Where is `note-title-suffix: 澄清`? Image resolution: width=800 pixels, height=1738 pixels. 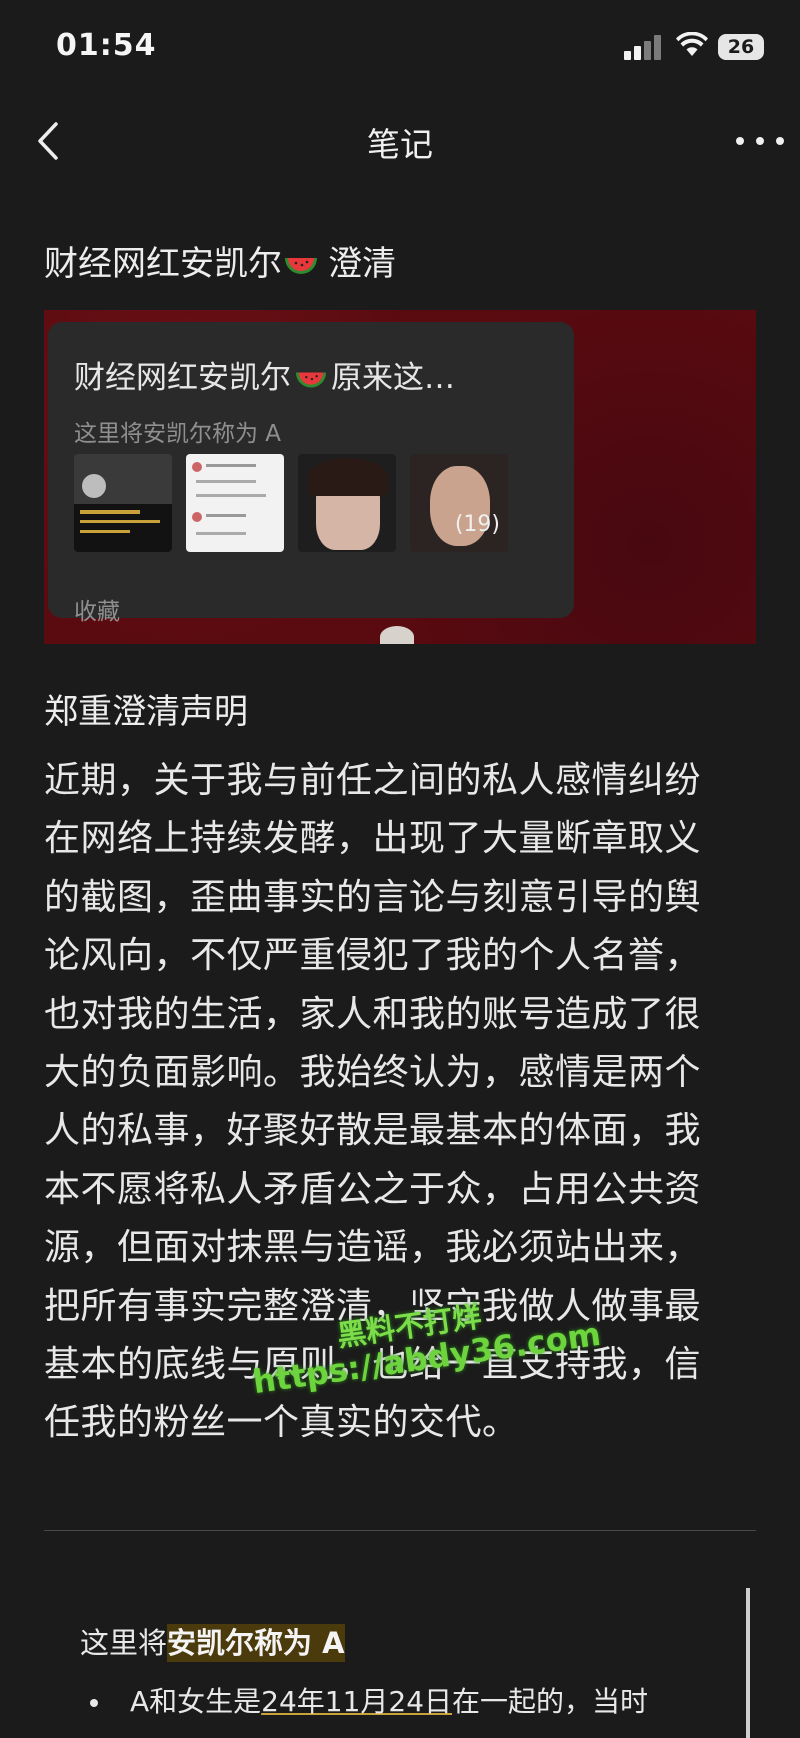 note-title-suffix: 澄清 is located at coordinates (362, 264).